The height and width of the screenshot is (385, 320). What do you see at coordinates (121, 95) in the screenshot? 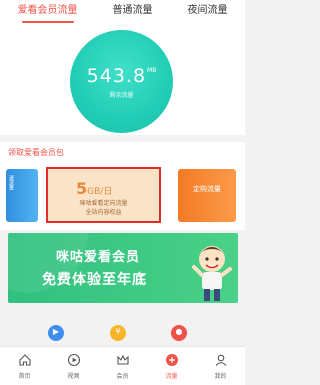
I see `remaining-traffic-label: 剩余流量` at bounding box center [121, 95].